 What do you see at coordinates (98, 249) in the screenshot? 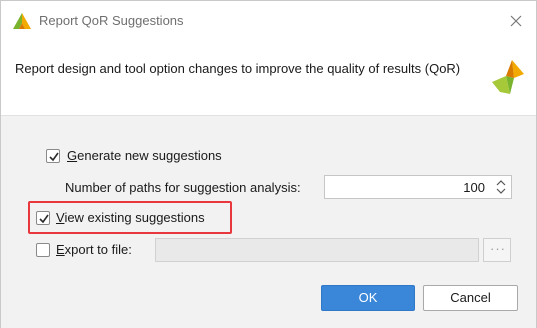
I see `export-label-rest: xport to file:` at bounding box center [98, 249].